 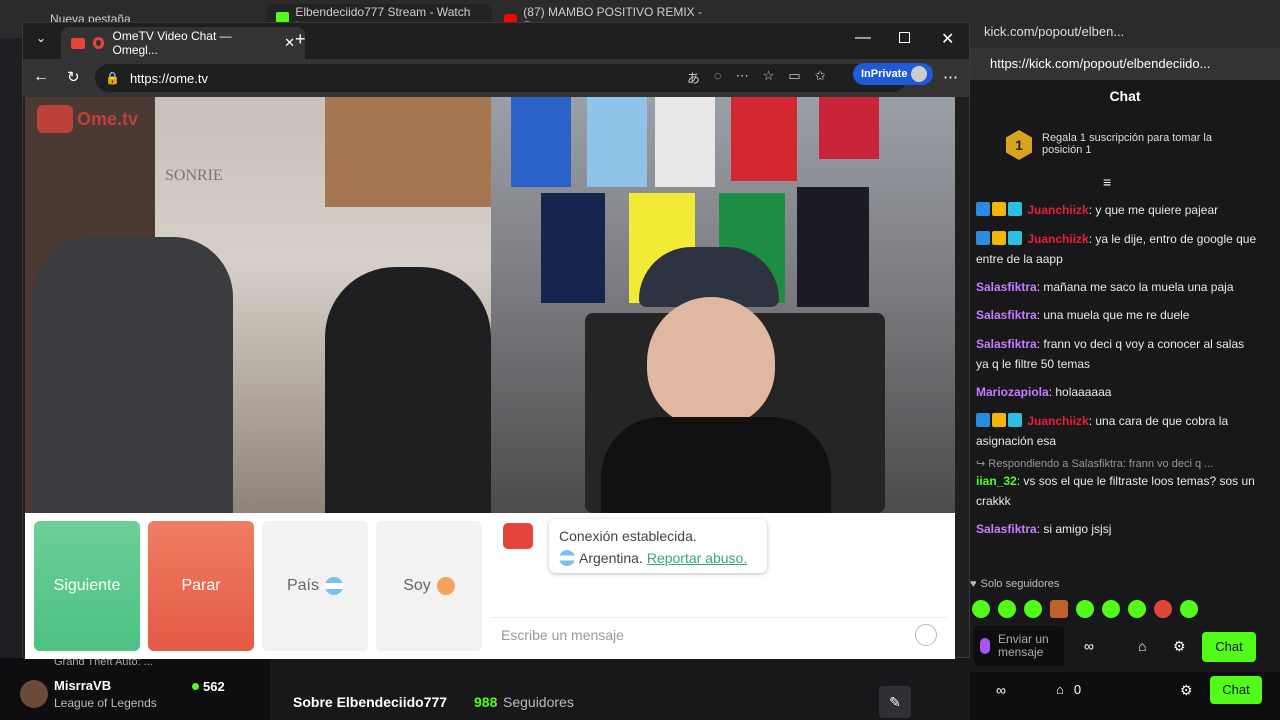 I want to click on connection-status: Conexión establecida., so click(x=628, y=536).